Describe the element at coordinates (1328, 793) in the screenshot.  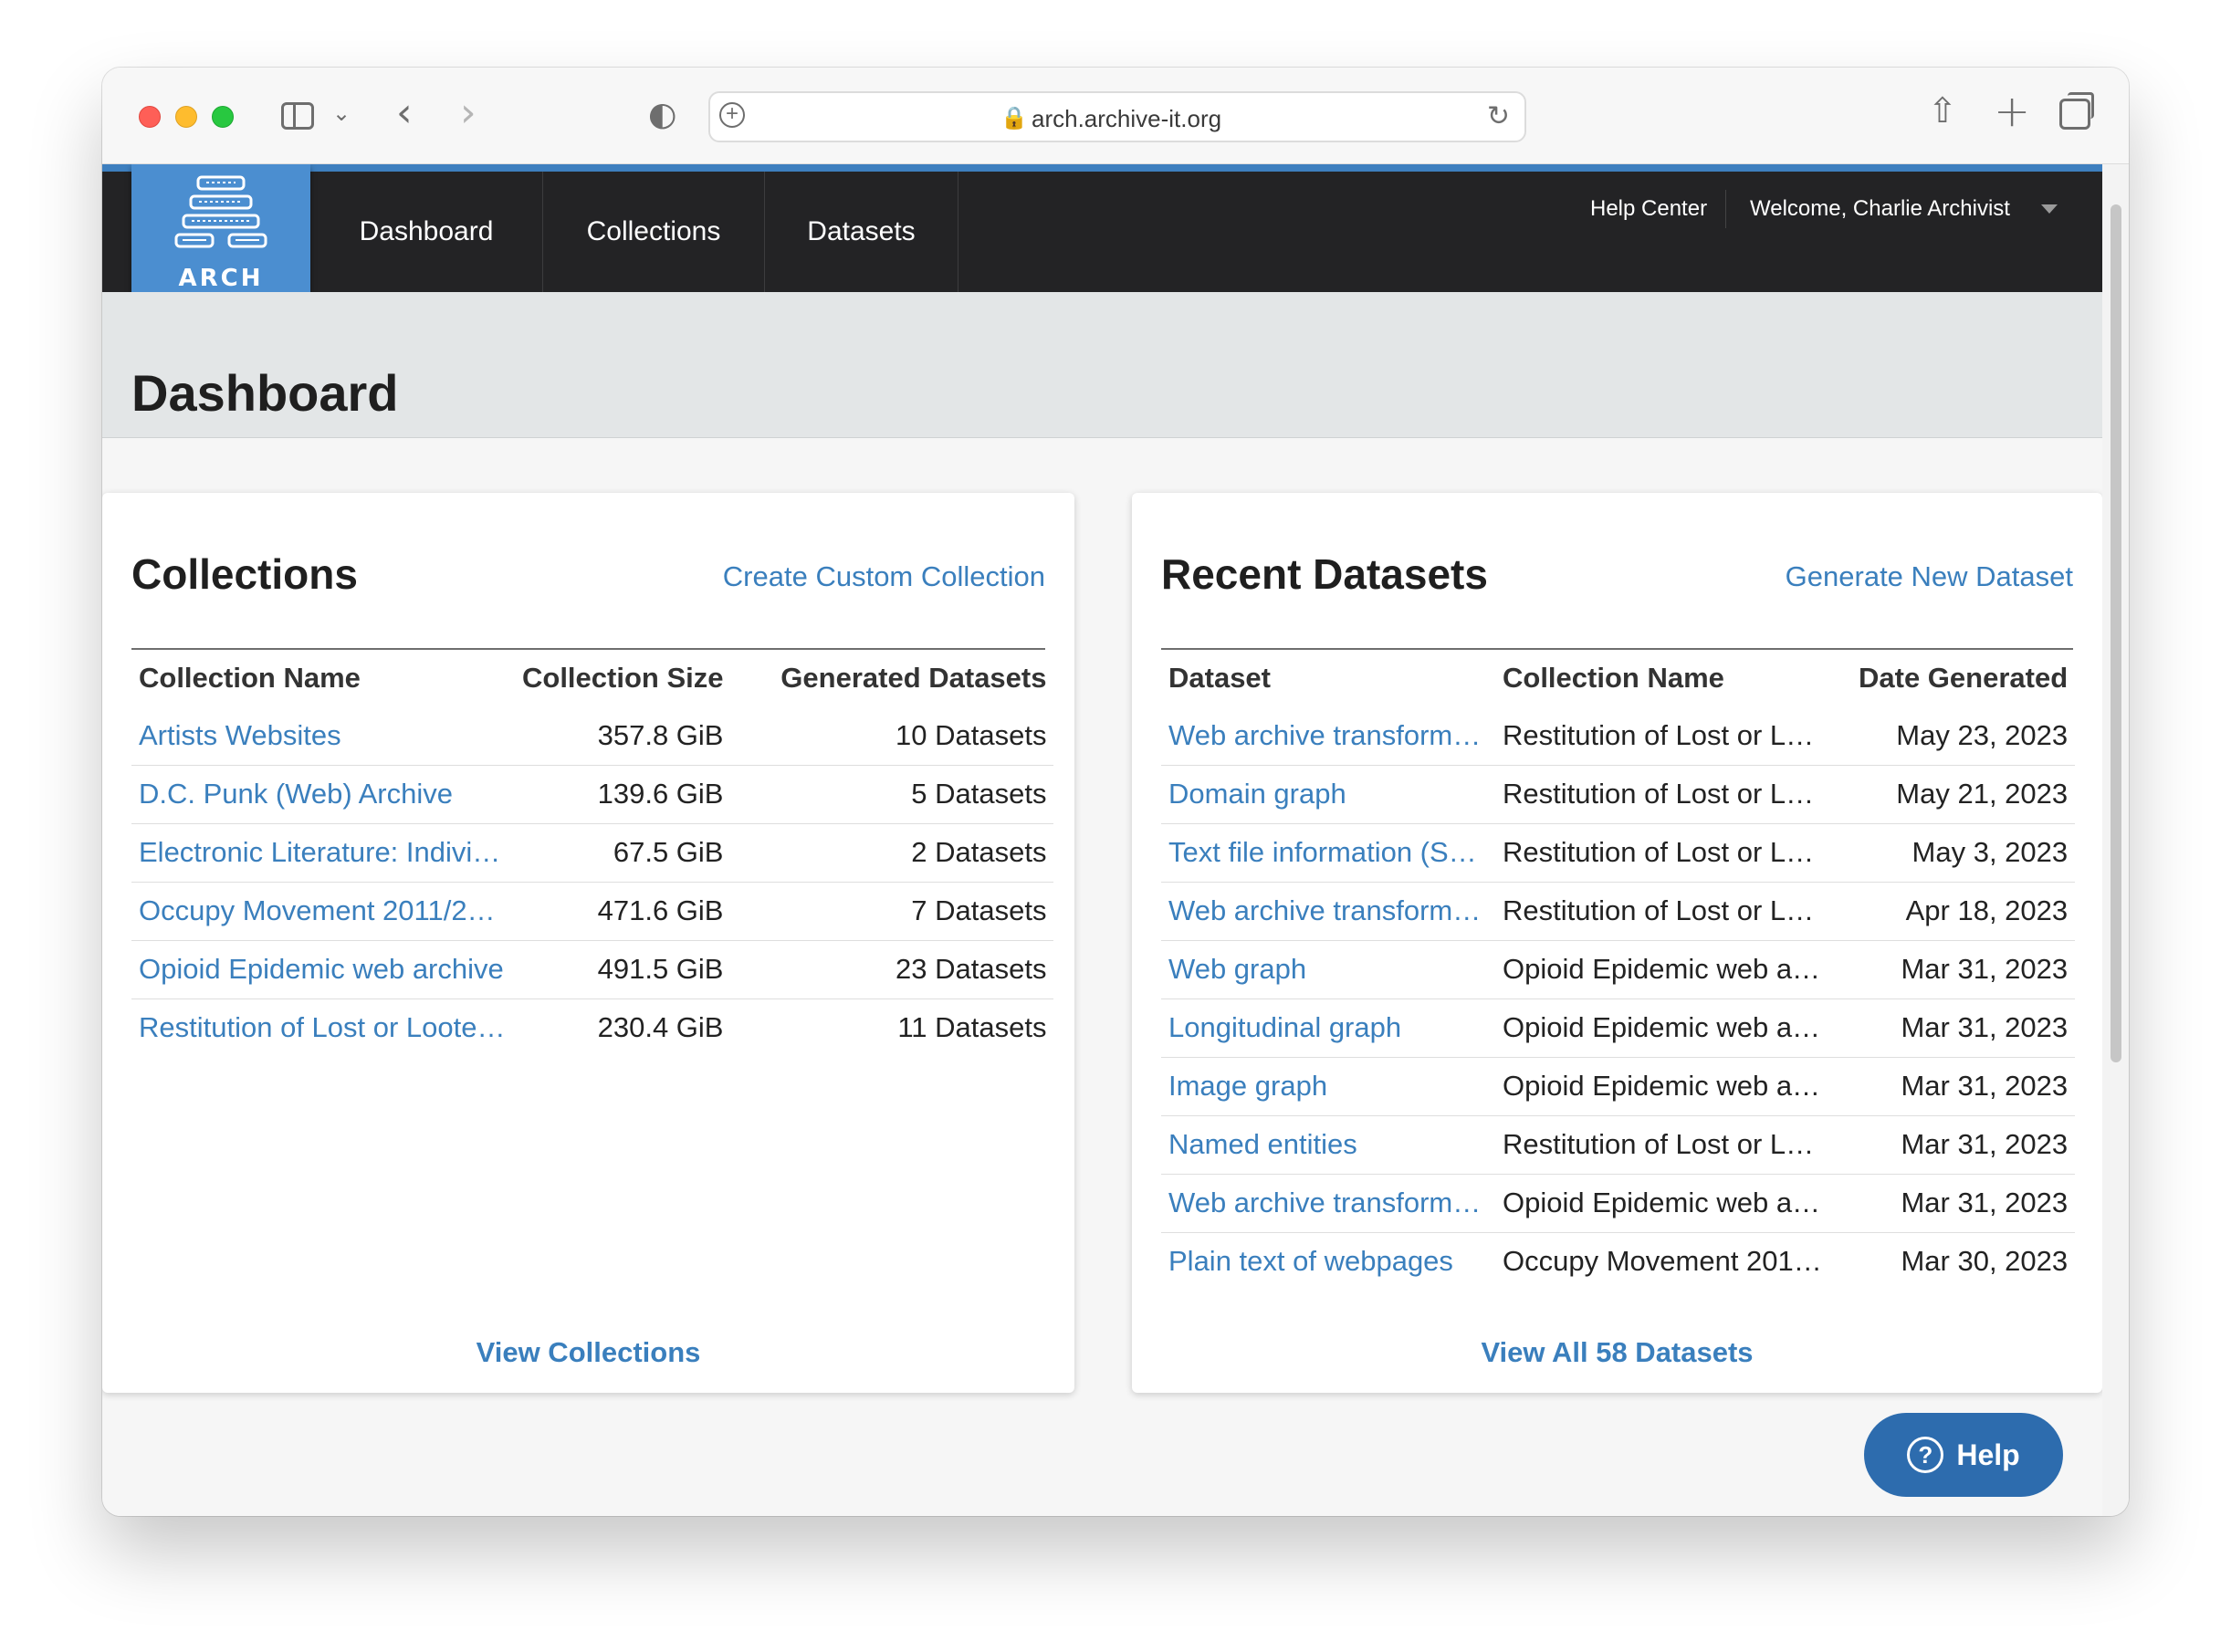
I see `dataset-link: Domain graph` at that location.